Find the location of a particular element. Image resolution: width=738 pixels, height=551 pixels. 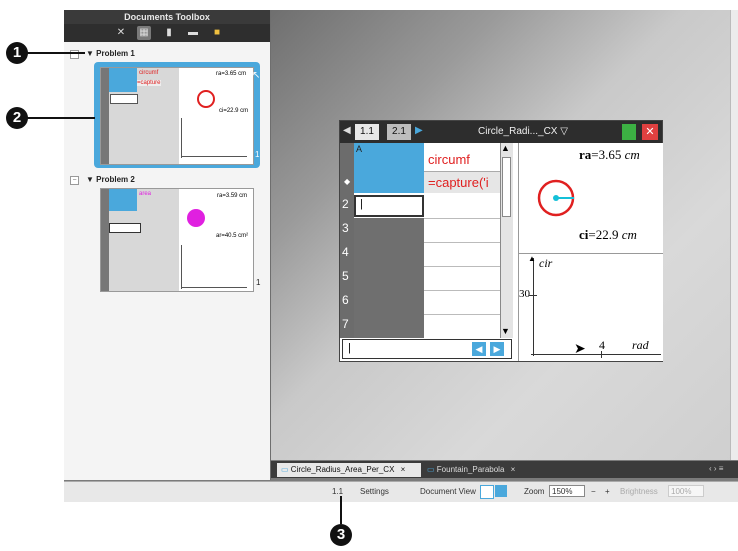

problem-1-header: ▼ Problem 1 is located at coordinates (110, 53).